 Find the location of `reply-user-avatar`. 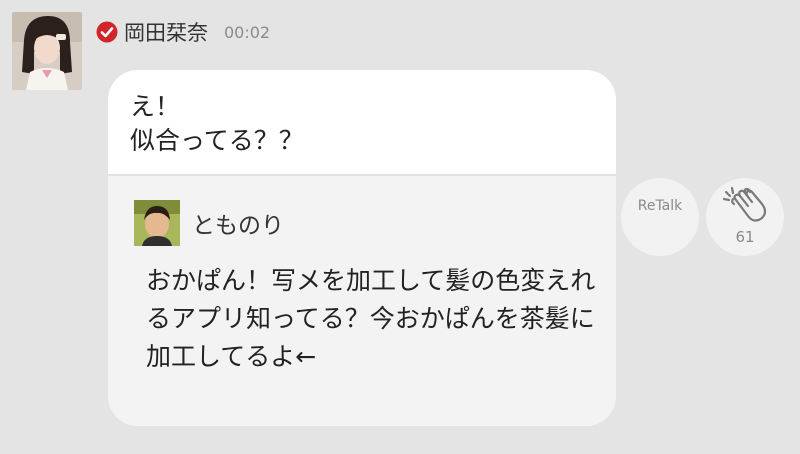

reply-user-avatar is located at coordinates (157, 223).